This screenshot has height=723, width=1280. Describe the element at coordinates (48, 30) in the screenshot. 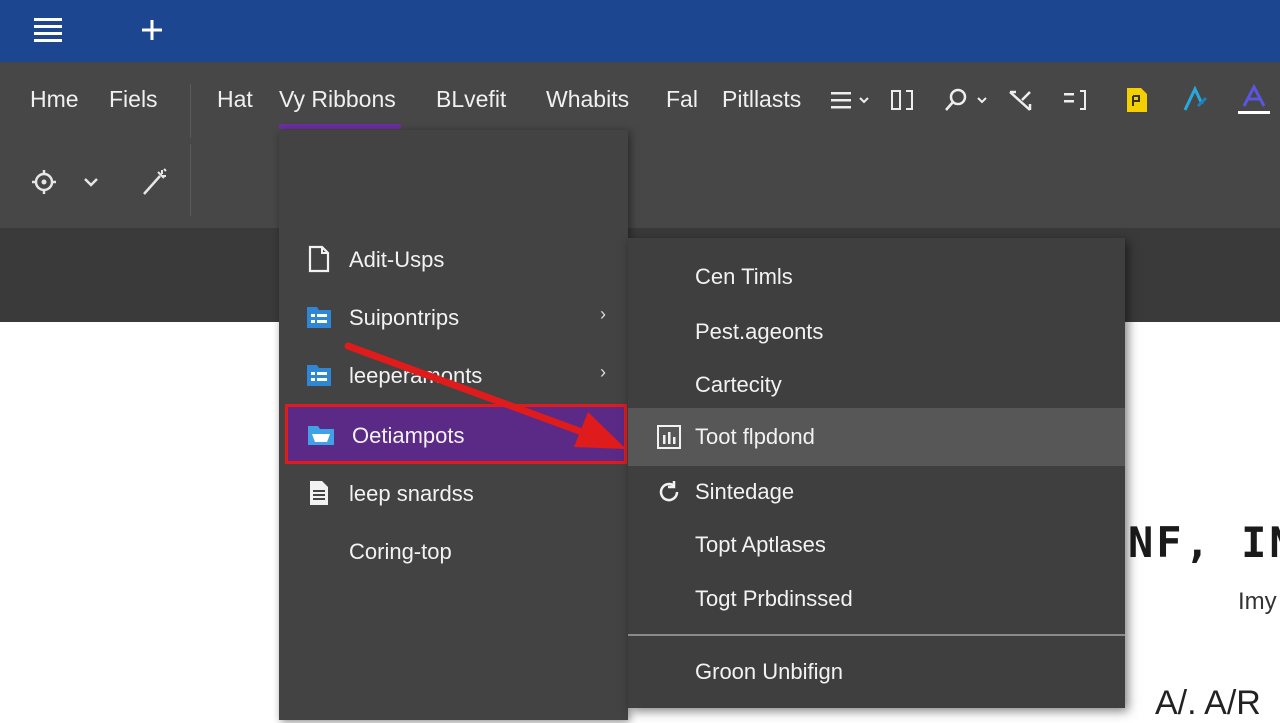

I see `hamburger-menu-icon` at that location.